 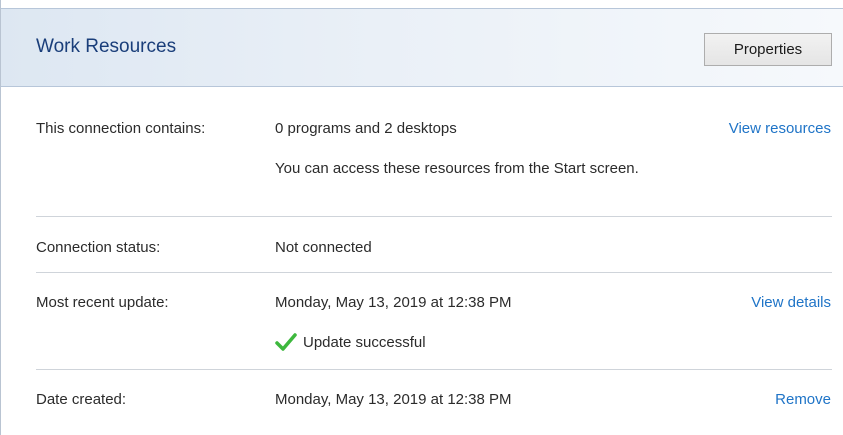 I want to click on view-details-link: View details, so click(x=791, y=302).